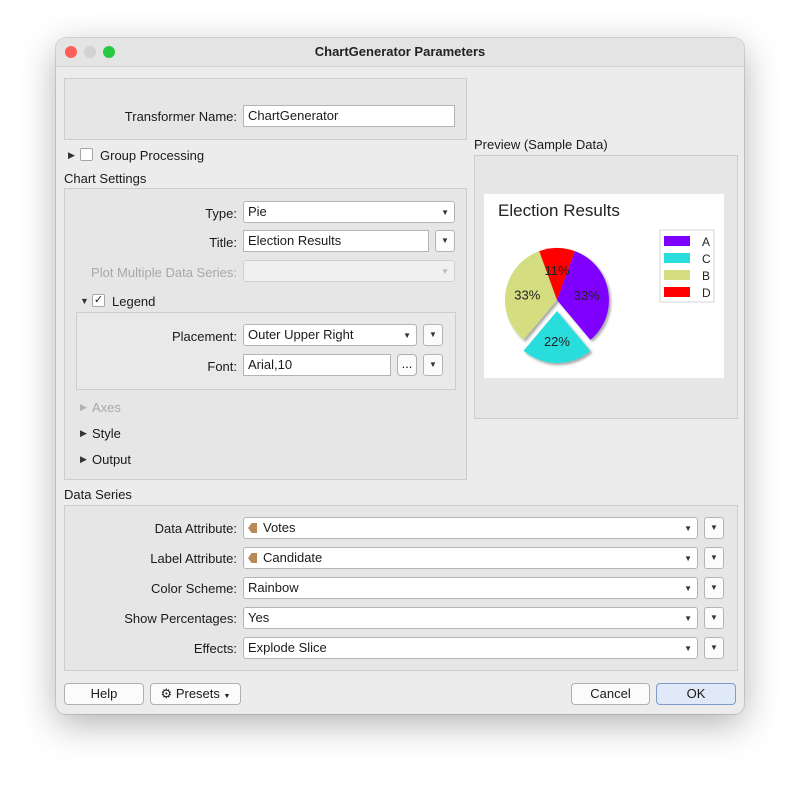 The width and height of the screenshot is (800, 788). Describe the element at coordinates (687, 266) in the screenshot. I see `chart-legend: ACBD` at that location.